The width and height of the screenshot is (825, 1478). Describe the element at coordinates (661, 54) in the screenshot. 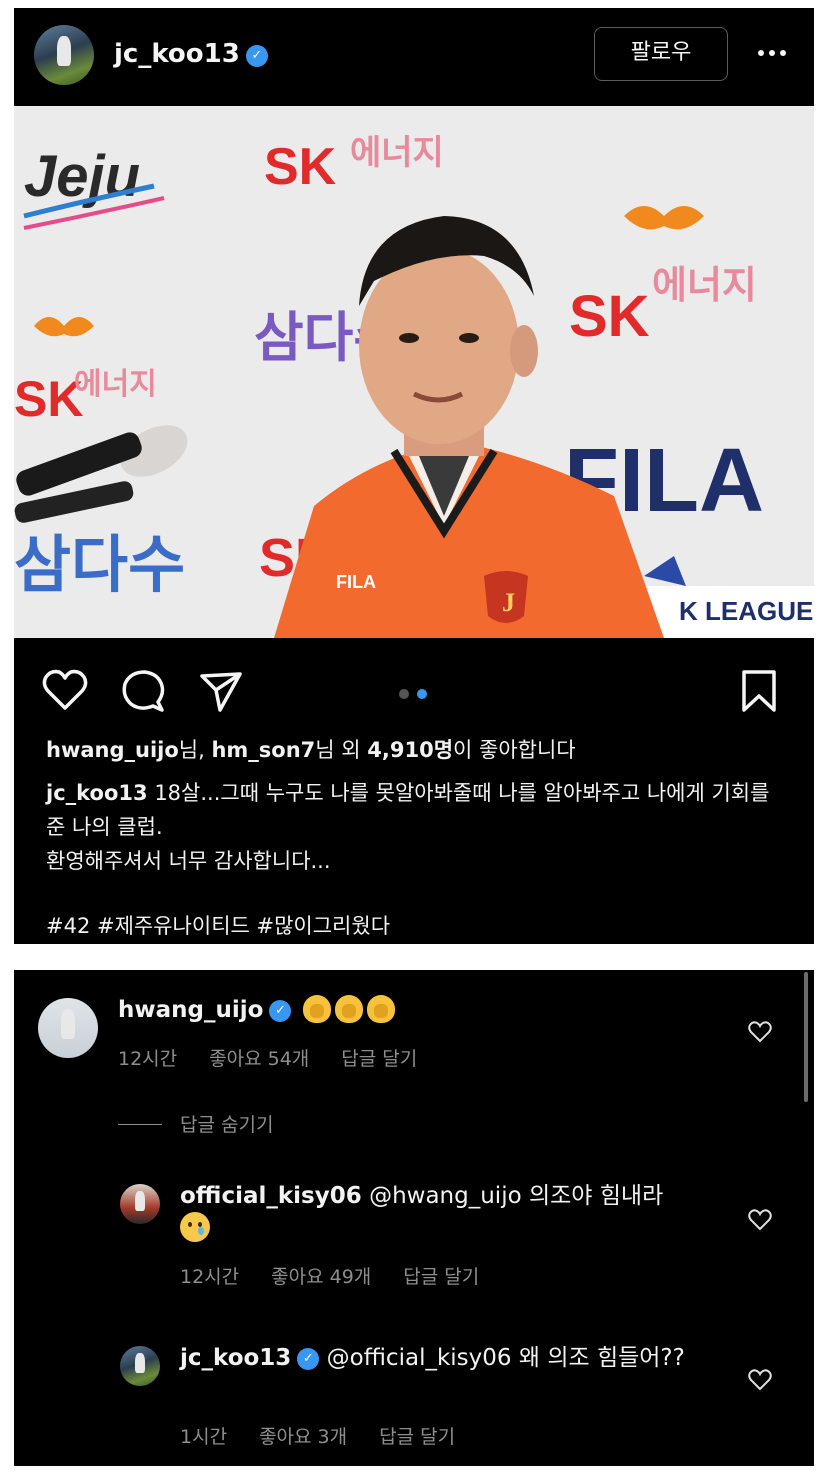

I see `follow-button: 팔로우` at that location.